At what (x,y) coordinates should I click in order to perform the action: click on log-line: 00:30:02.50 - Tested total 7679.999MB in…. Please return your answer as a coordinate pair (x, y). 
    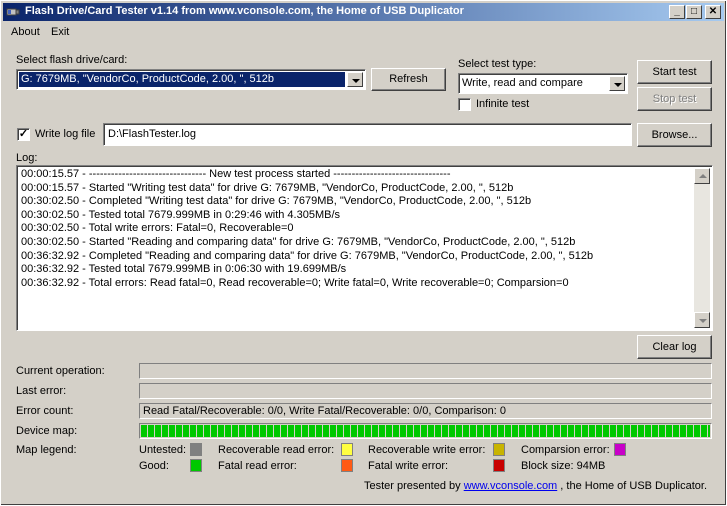
    Looking at the image, I should click on (181, 214).